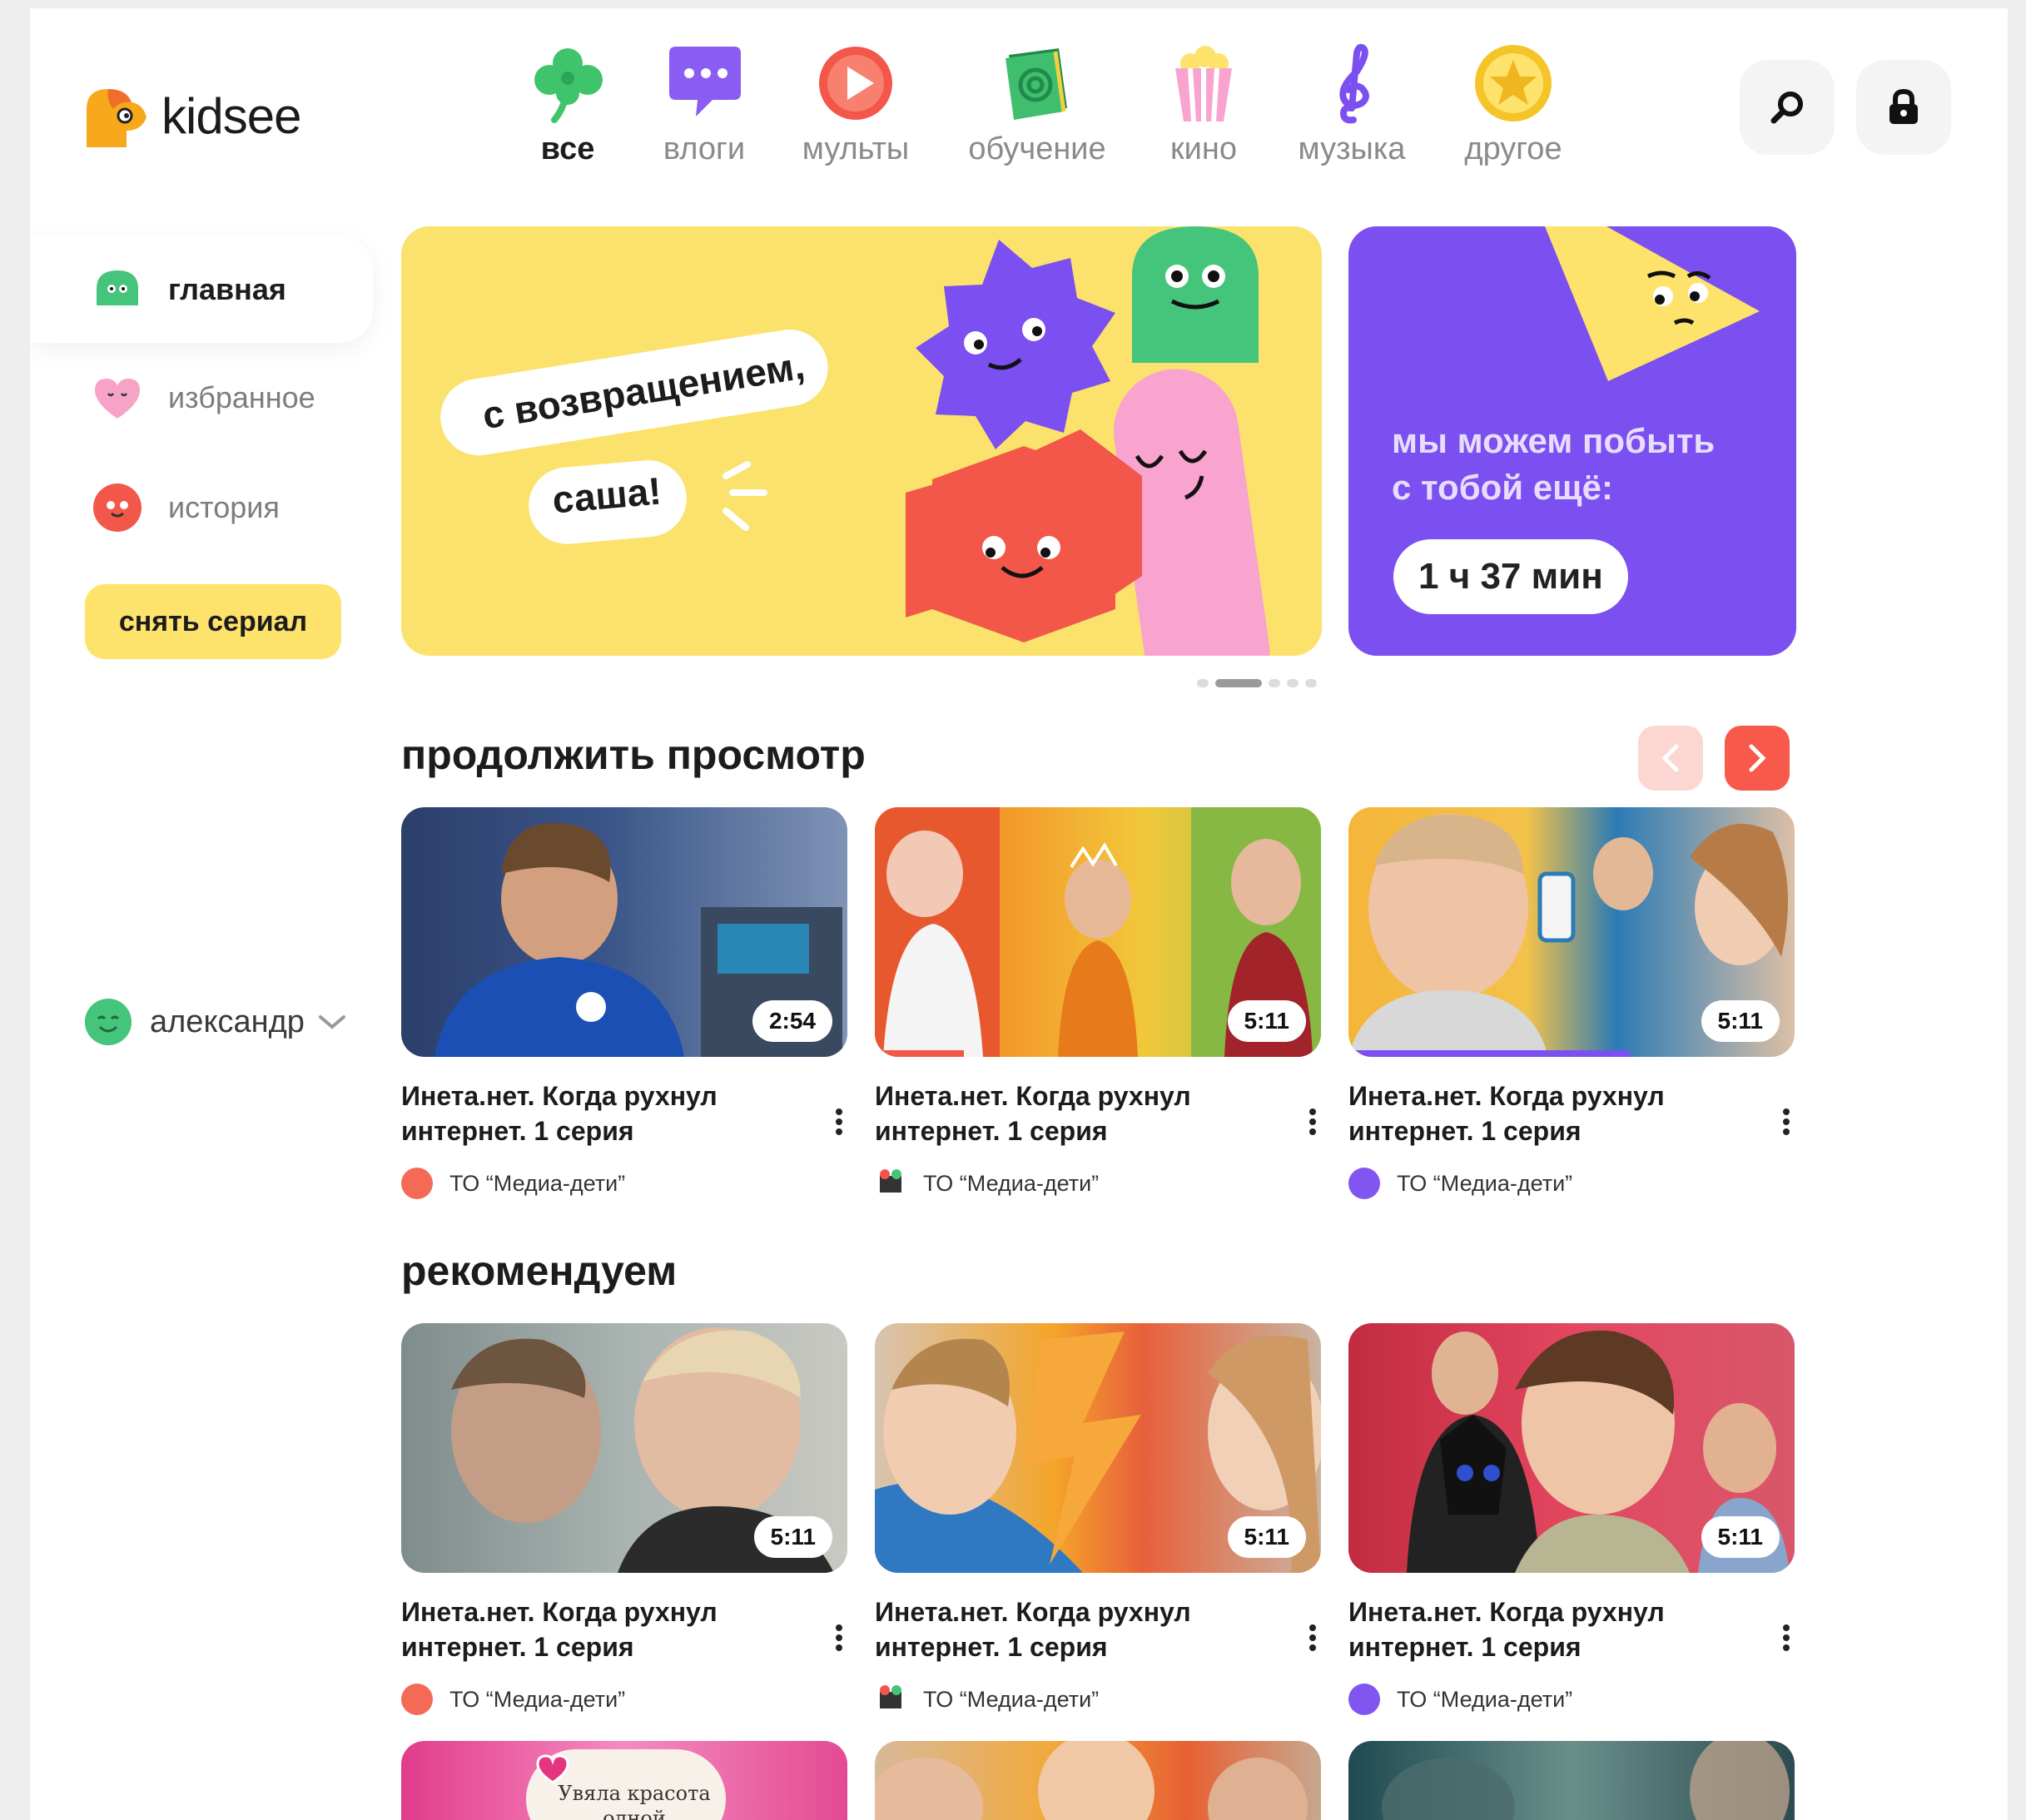 This screenshot has width=2026, height=1820. What do you see at coordinates (624, 932) in the screenshot?
I see `video-thumbnail: 2:54` at bounding box center [624, 932].